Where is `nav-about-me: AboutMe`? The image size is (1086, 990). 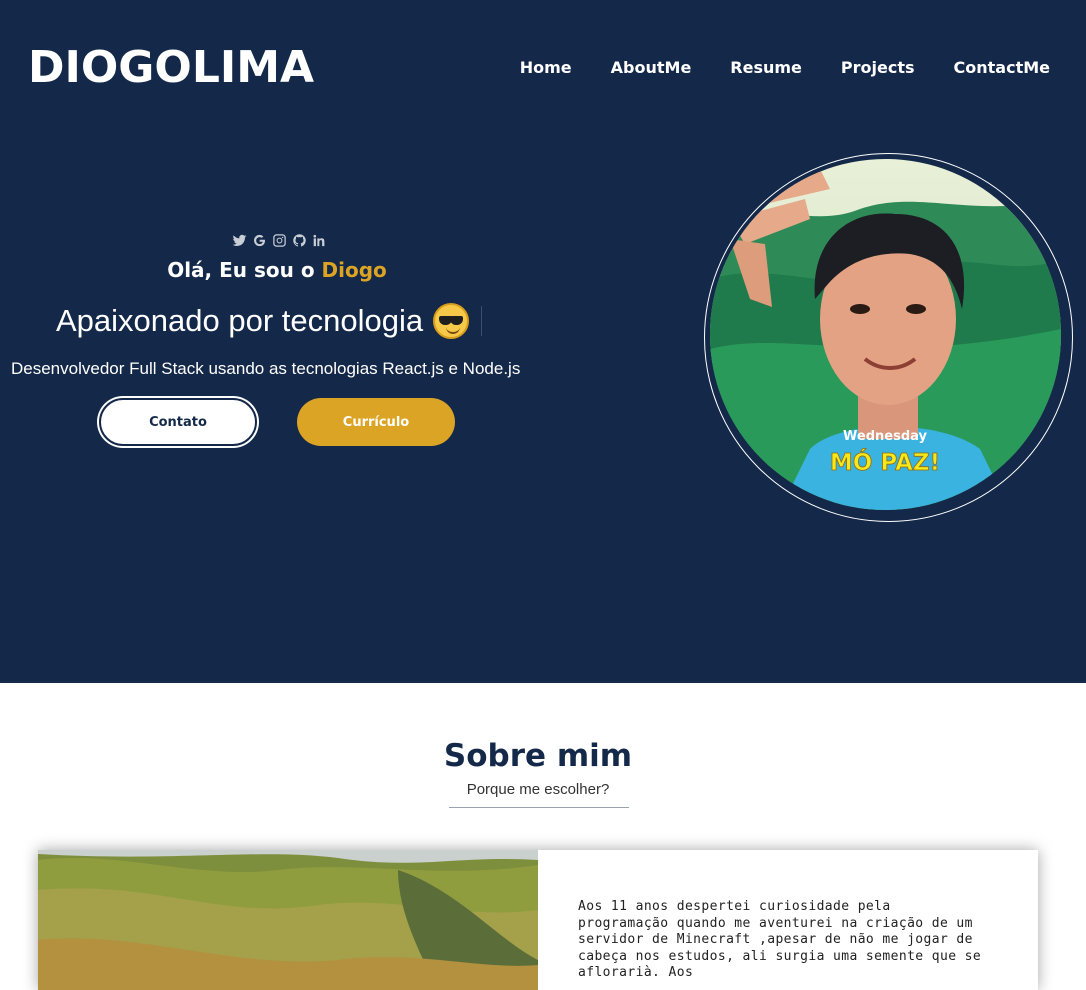 nav-about-me: AboutMe is located at coordinates (651, 68).